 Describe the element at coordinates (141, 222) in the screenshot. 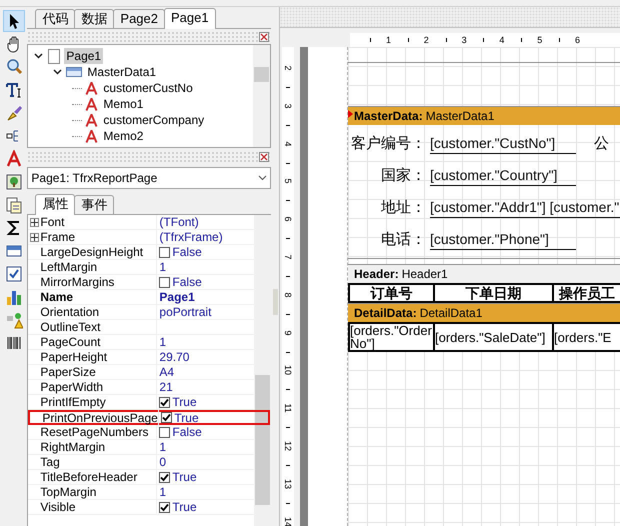

I see `property-row: Font (TFont)` at that location.